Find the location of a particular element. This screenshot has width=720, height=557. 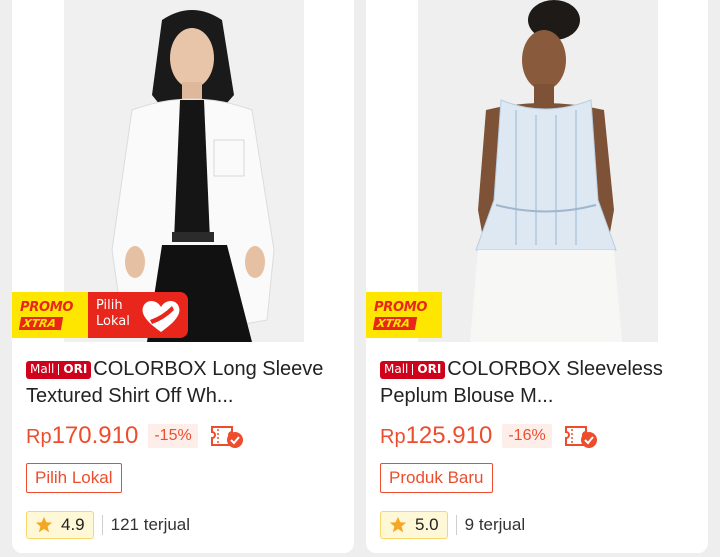

price-row: Rp125.910 -16% is located at coordinates (540, 436).